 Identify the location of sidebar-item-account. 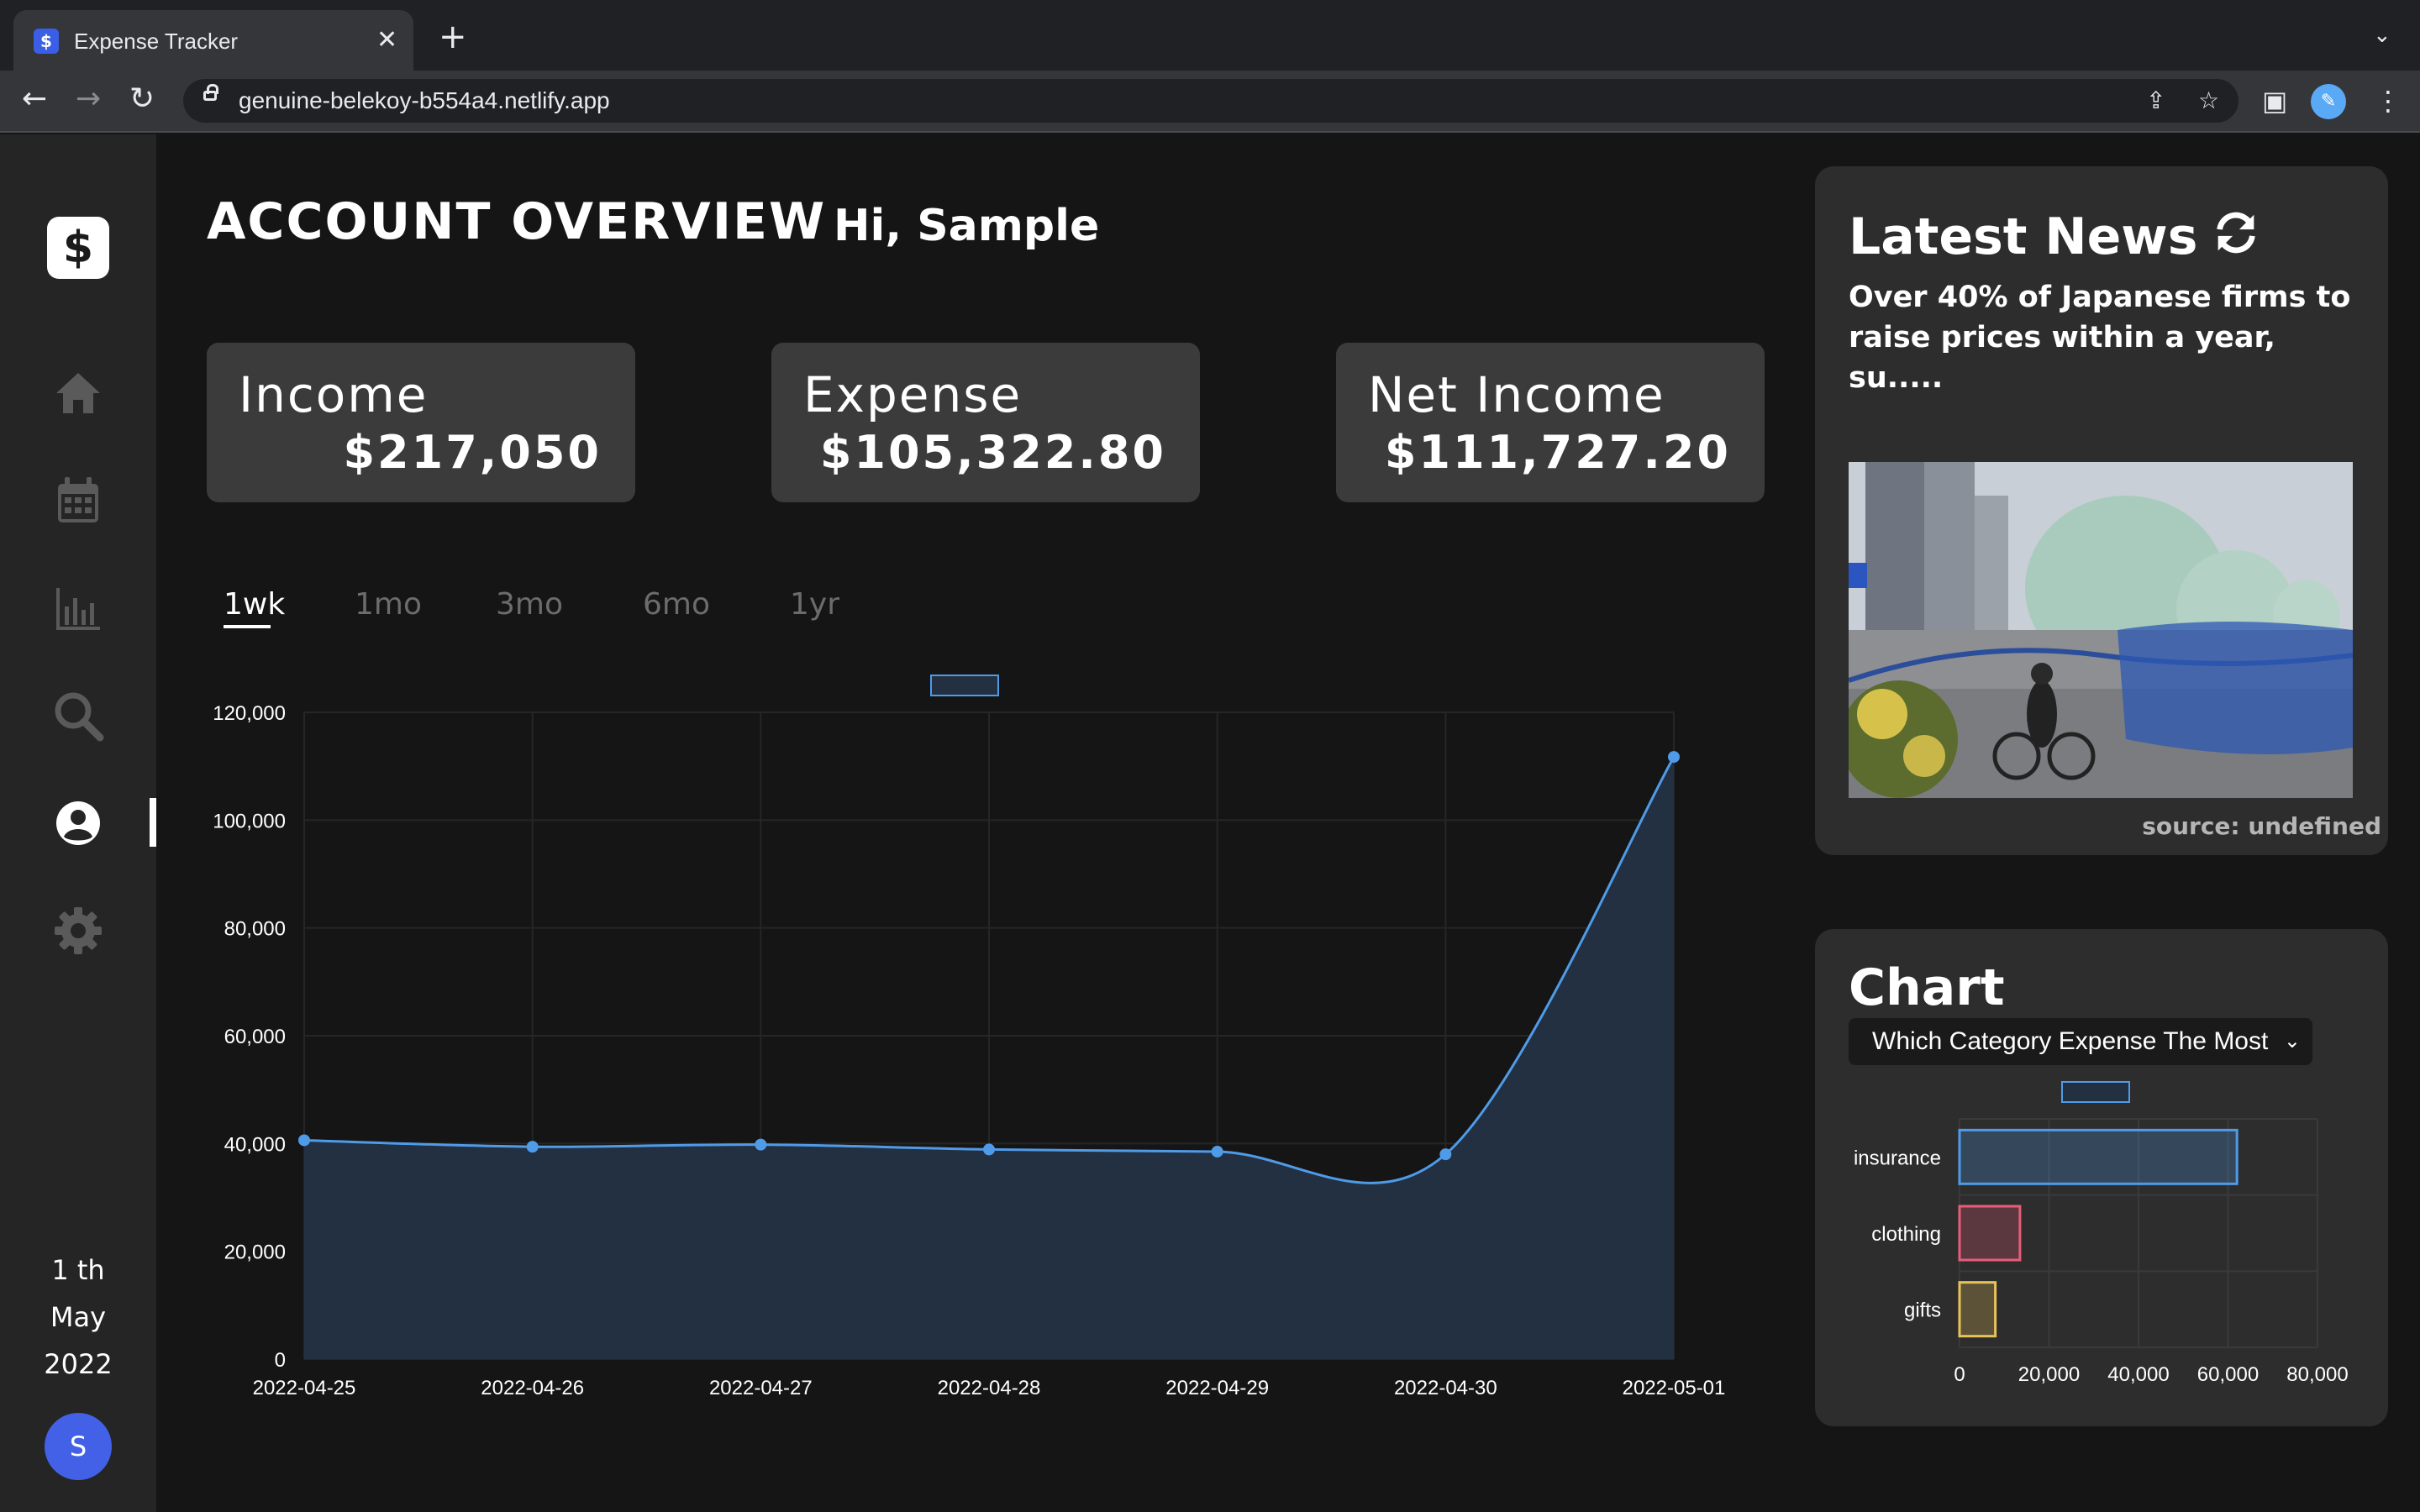
(78, 823).